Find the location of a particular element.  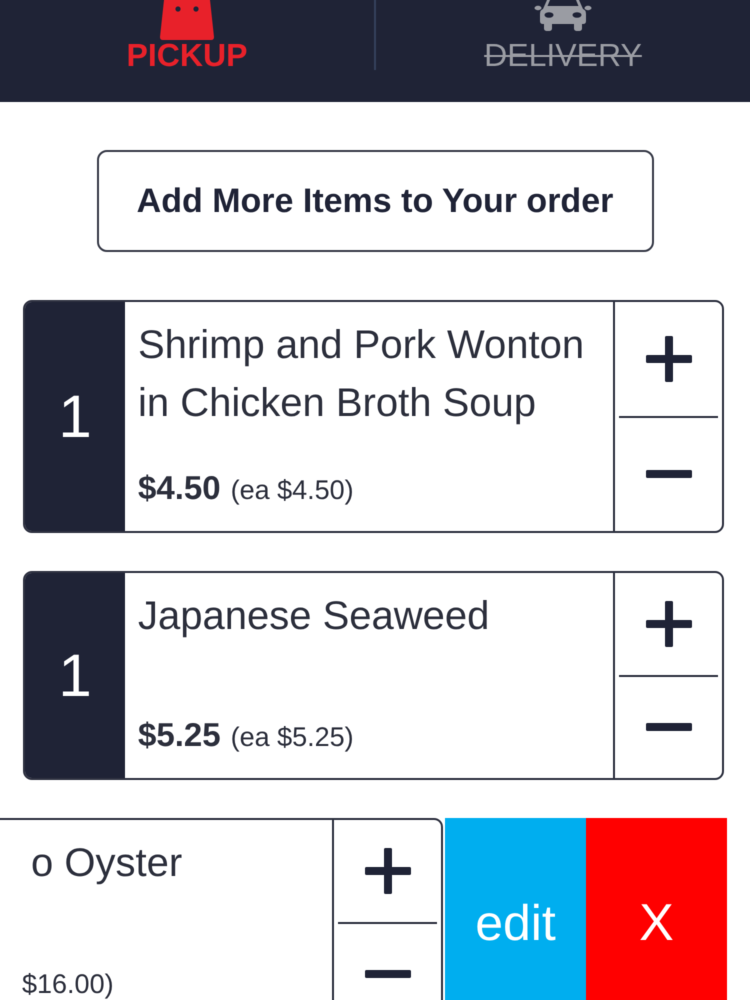

unit-price: (ea $5.25) is located at coordinates (292, 737).